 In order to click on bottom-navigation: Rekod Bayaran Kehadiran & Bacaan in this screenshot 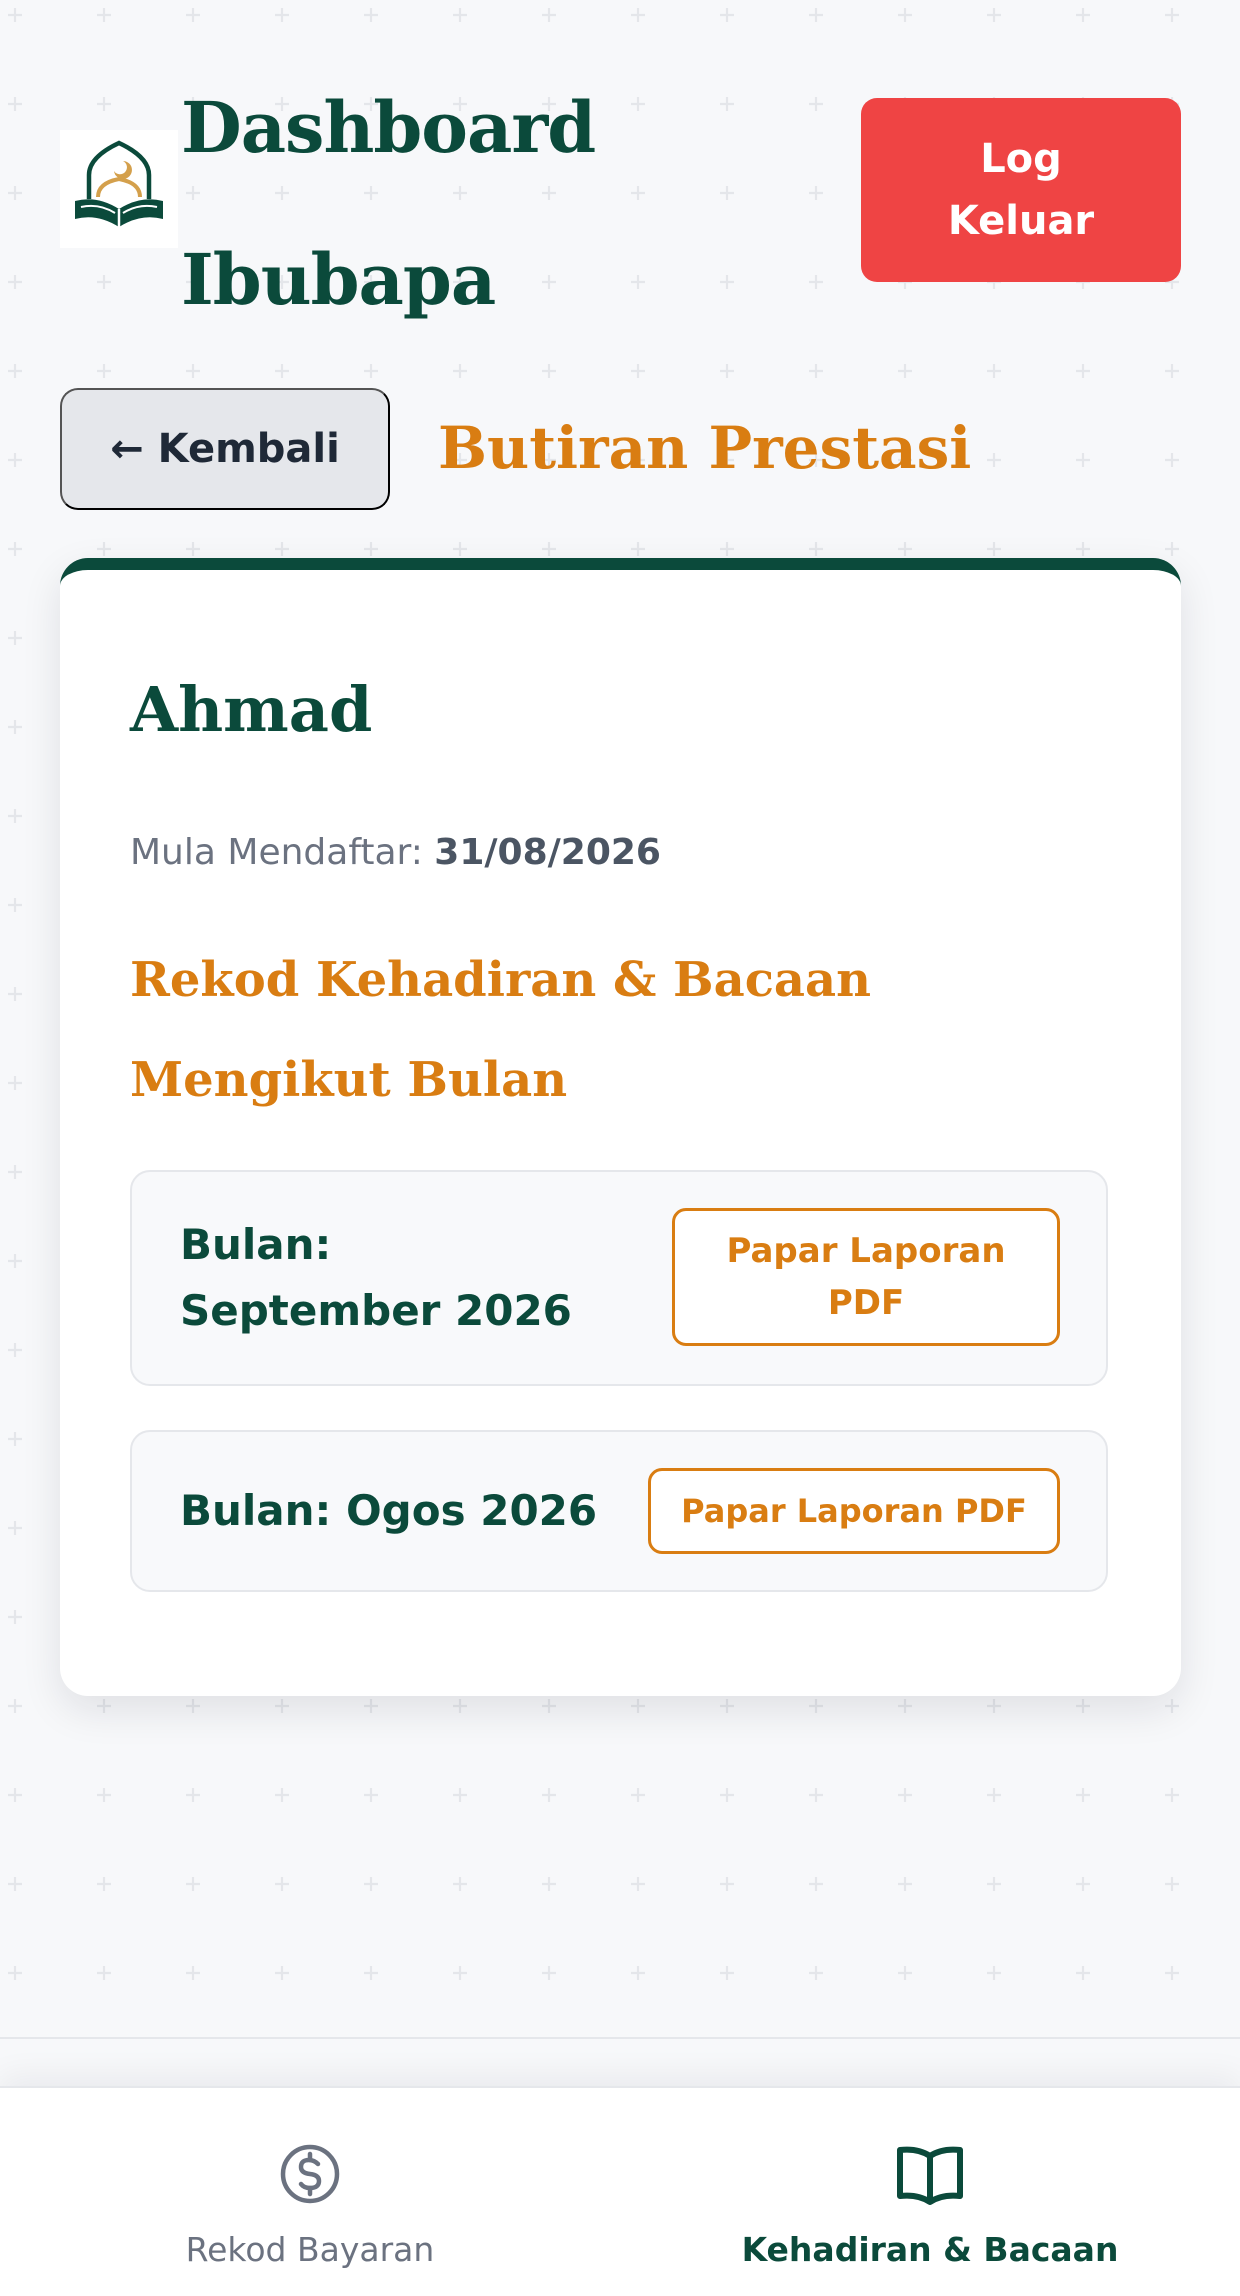, I will do `click(620, 2191)`.